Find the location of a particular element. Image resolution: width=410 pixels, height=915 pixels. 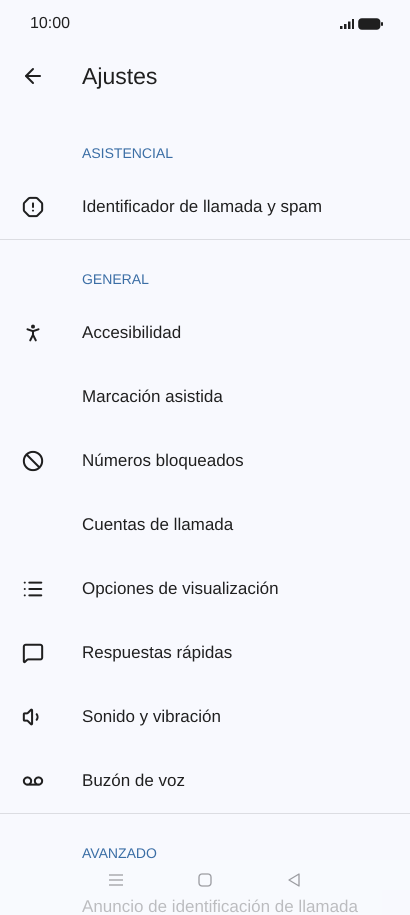

settings-item: Accesibilidad is located at coordinates (132, 333).